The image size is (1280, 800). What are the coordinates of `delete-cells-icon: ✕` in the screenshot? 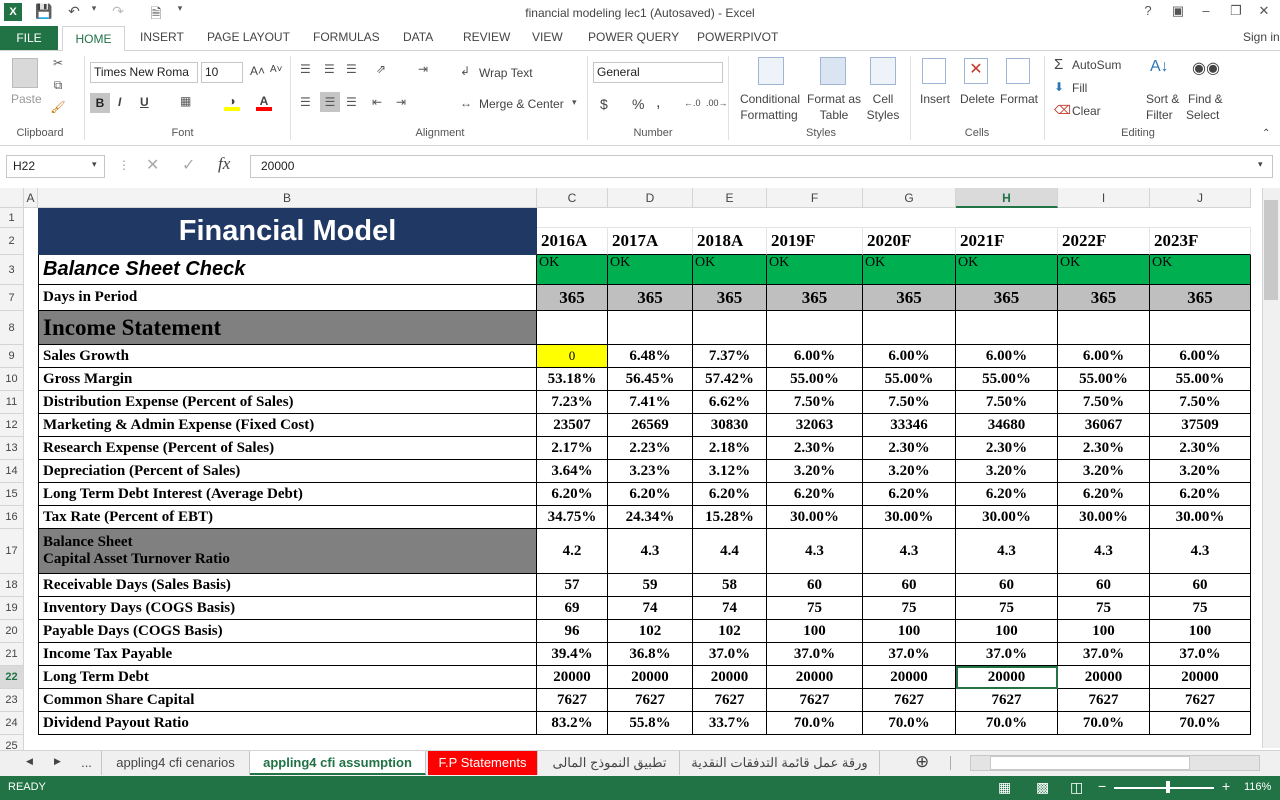 It's located at (976, 71).